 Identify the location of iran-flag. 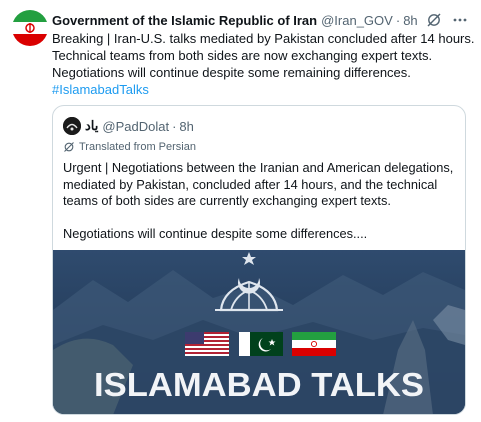
(314, 344).